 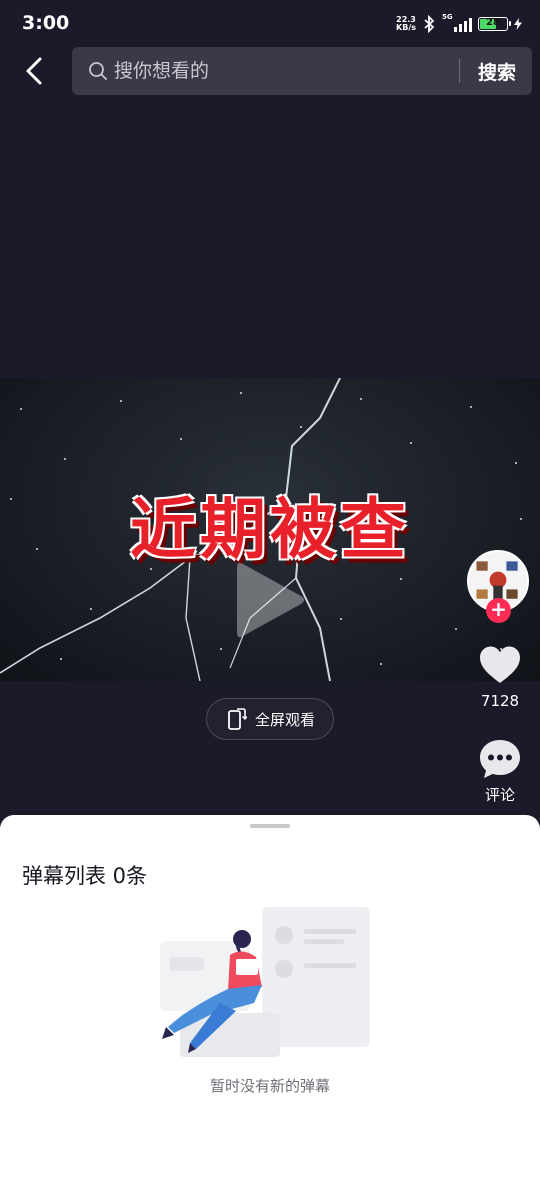 I want to click on empty-state-illustration, so click(x=265, y=982).